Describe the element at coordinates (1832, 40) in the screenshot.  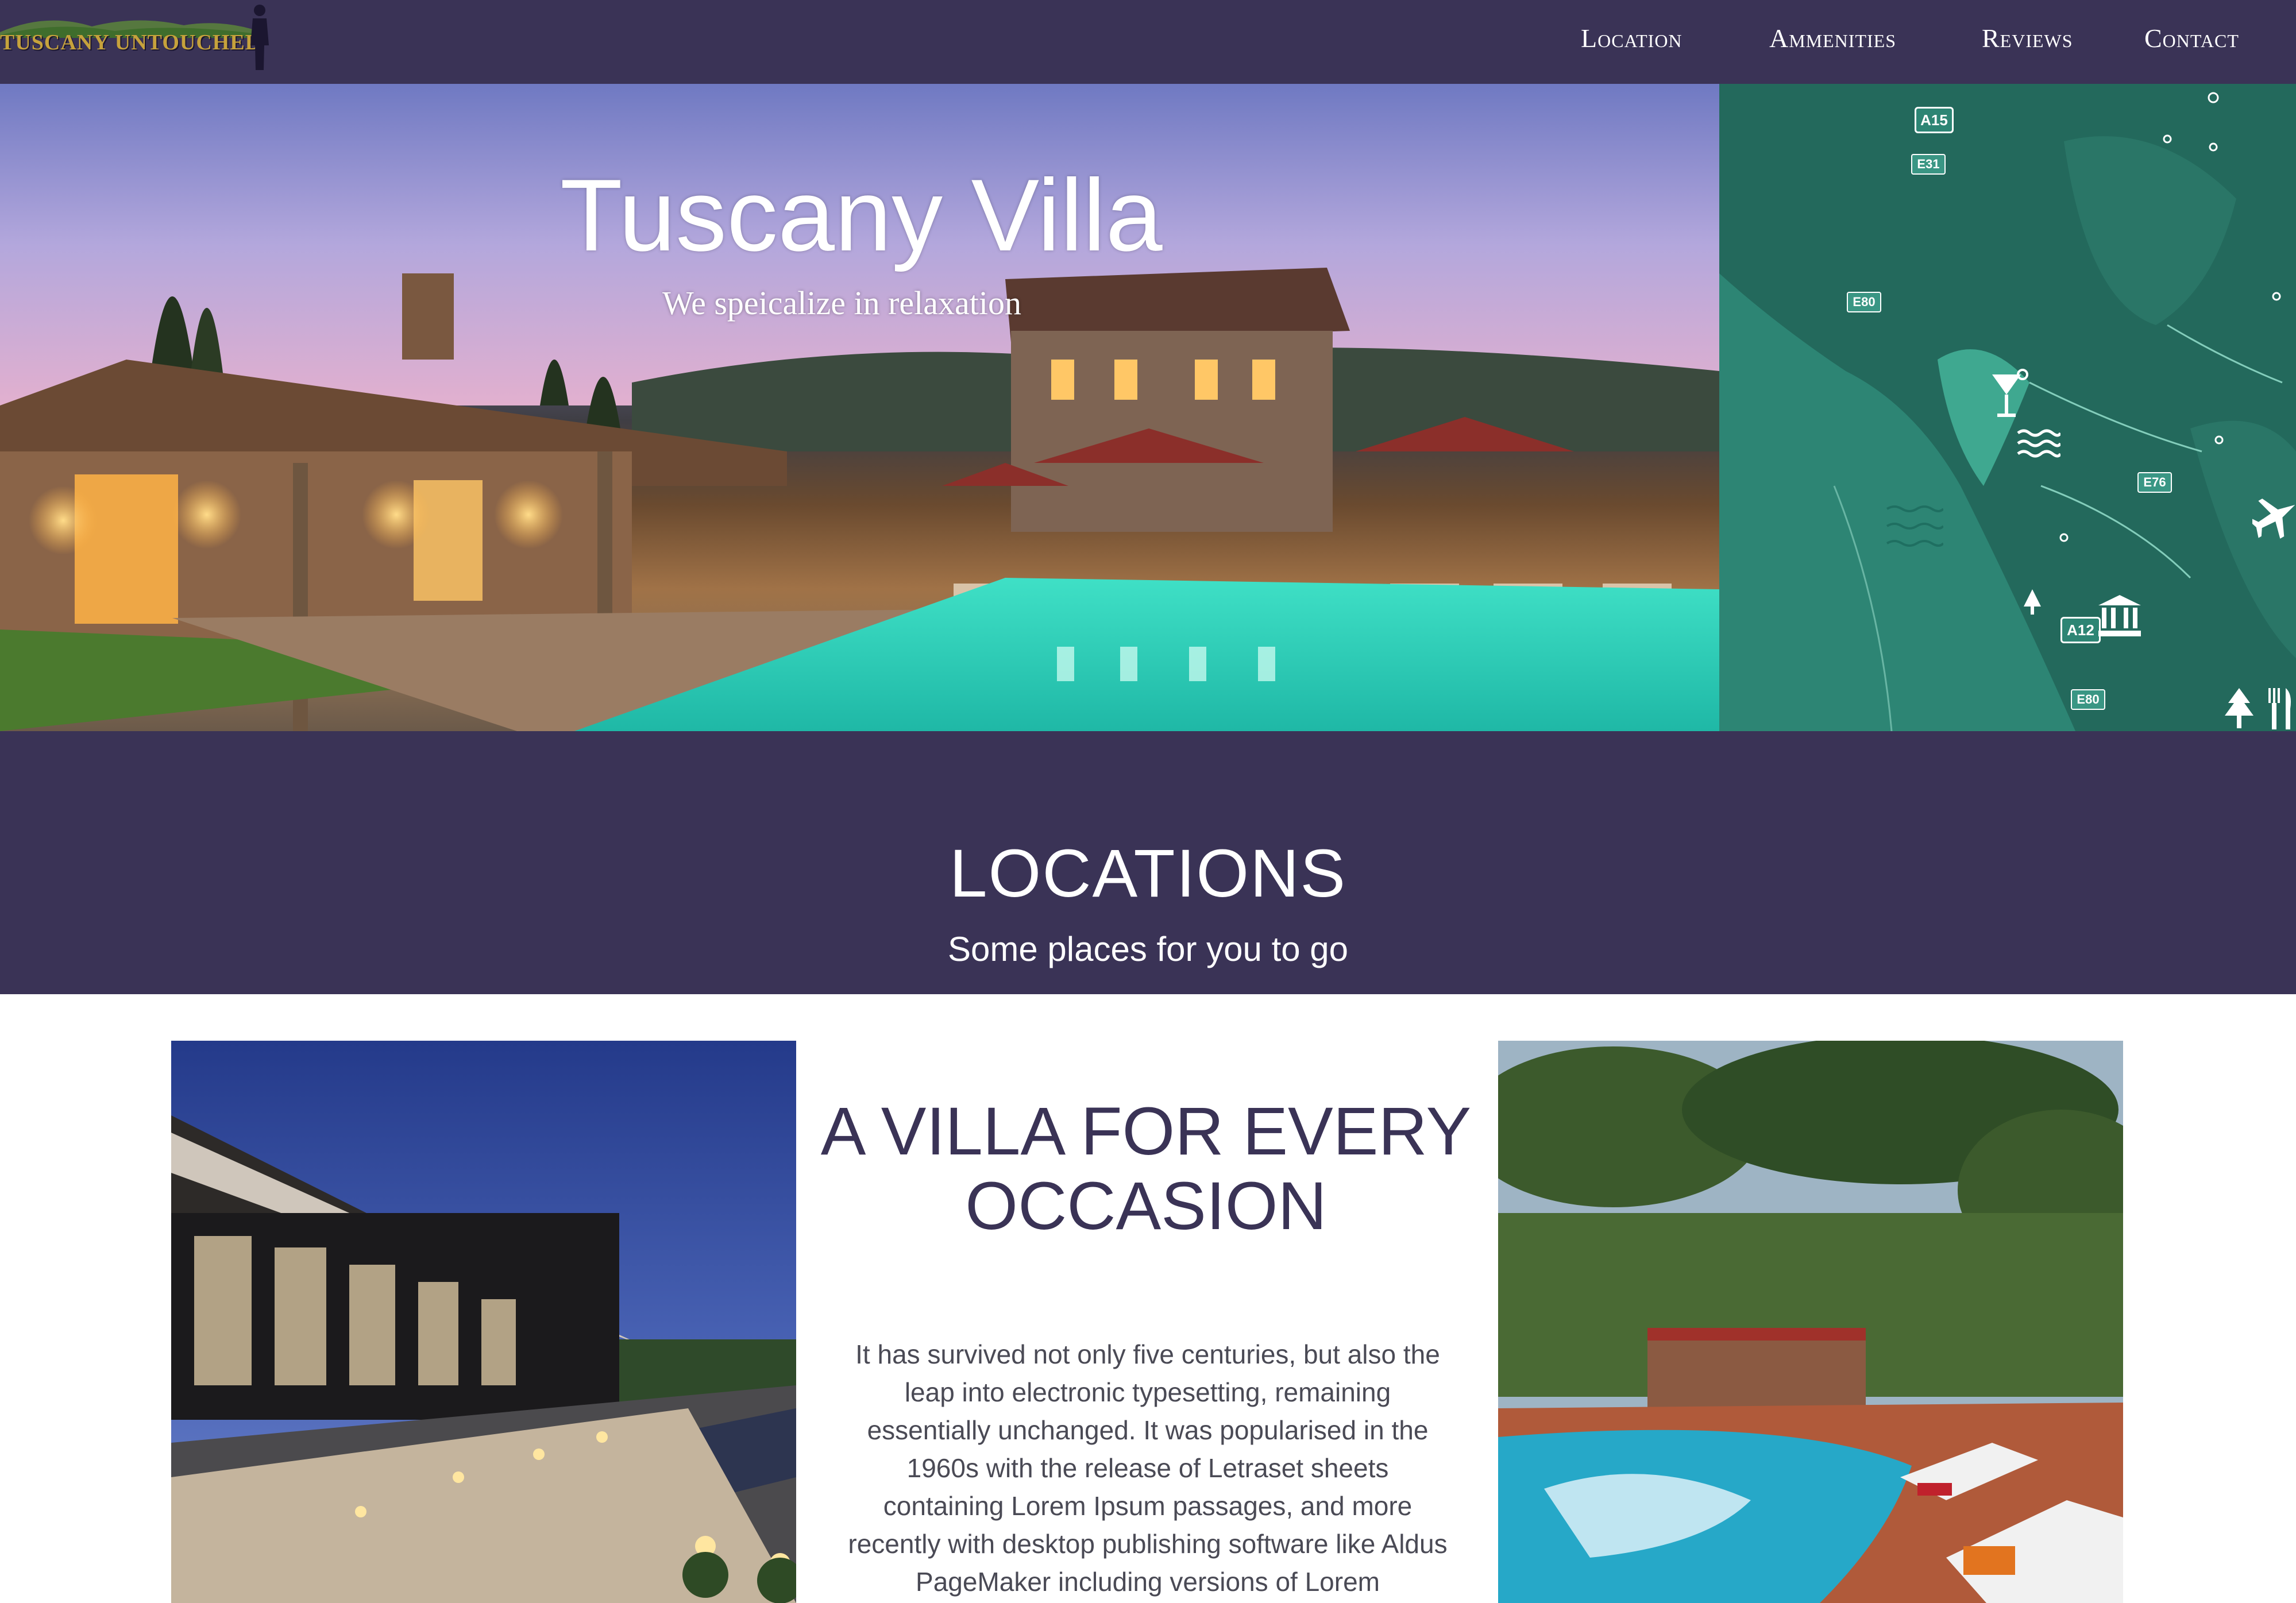
I see `nav-ammenities: Ammenities` at that location.